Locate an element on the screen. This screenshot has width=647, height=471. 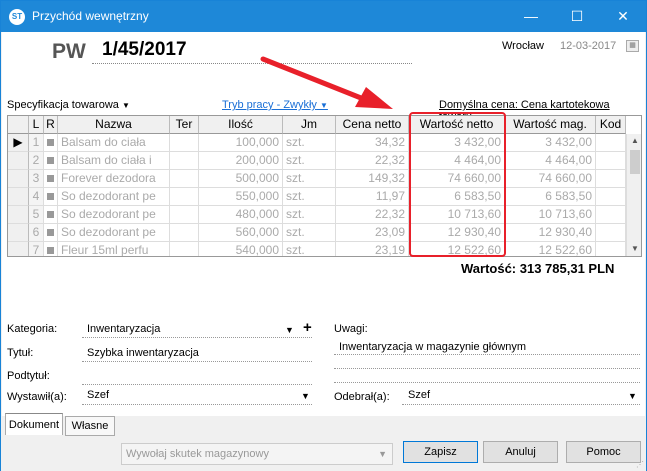
col-cena-header: Cena netto is located at coordinates (372, 125).